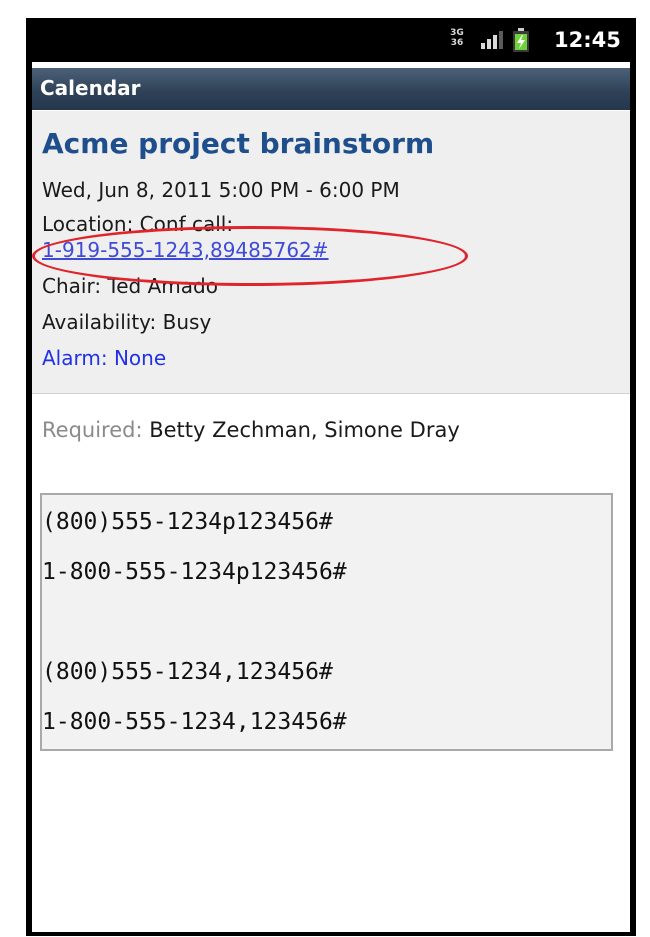  What do you see at coordinates (250, 256) in the screenshot?
I see `highlight-ellipse` at bounding box center [250, 256].